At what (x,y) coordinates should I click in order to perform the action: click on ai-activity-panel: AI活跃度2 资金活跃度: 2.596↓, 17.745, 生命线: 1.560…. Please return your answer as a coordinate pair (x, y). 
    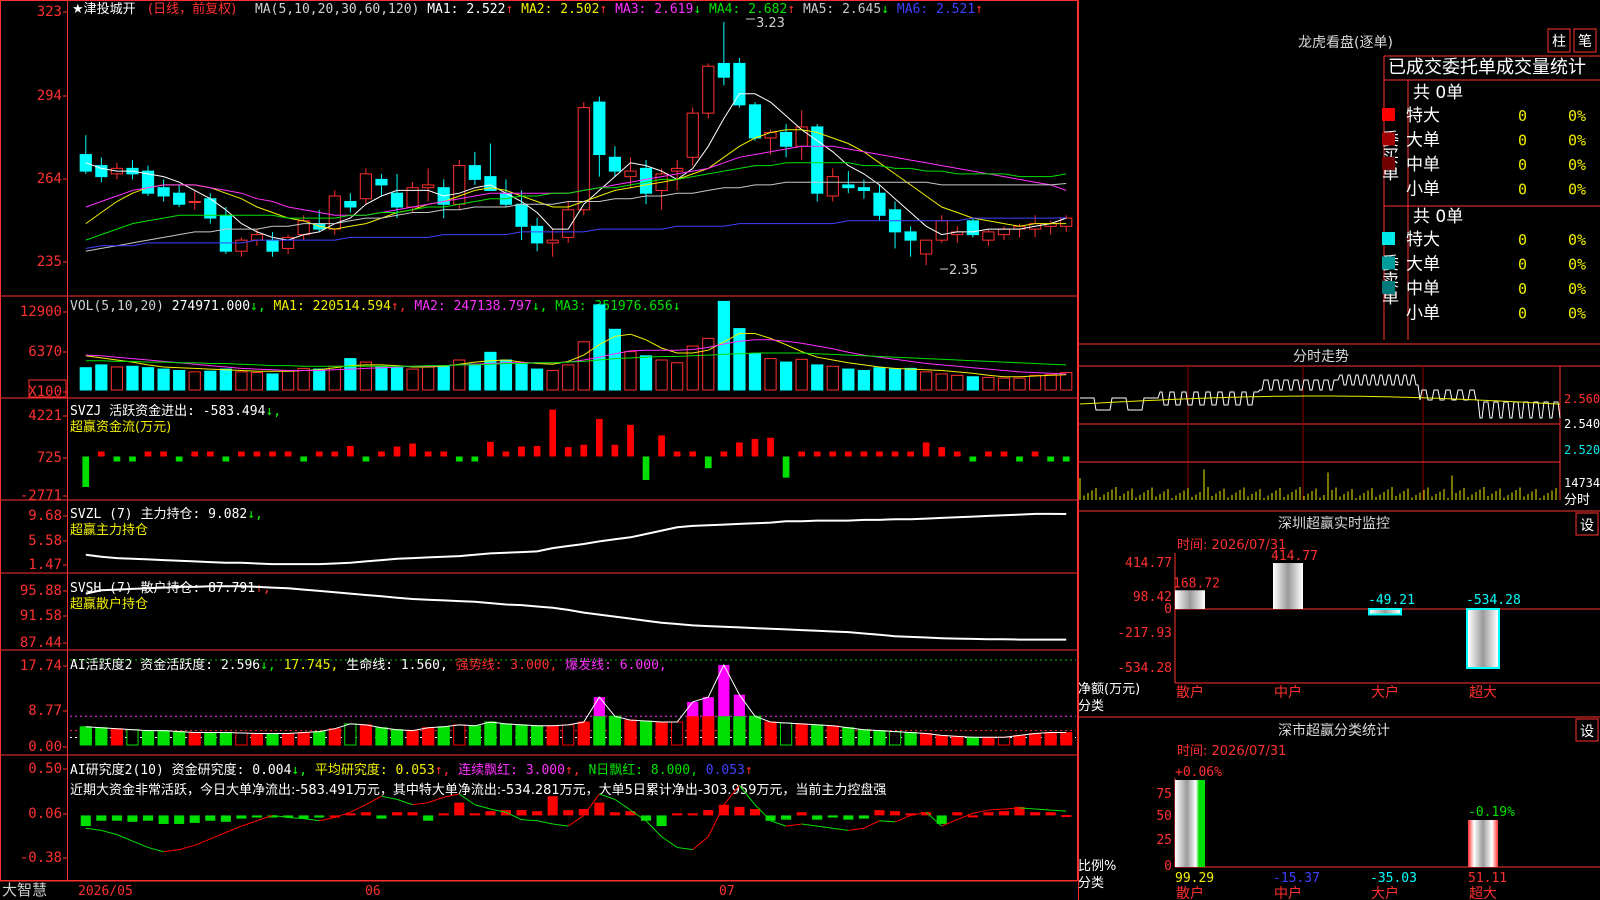
    Looking at the image, I should click on (573, 701).